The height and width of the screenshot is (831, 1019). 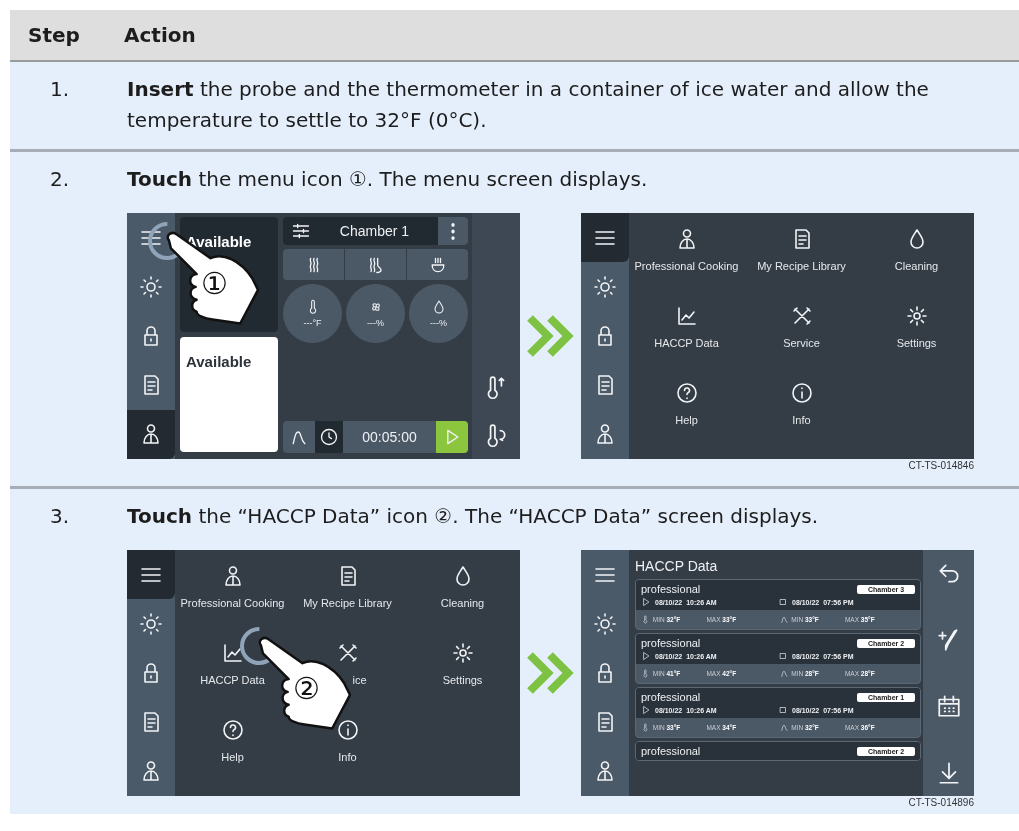 I want to click on step-text: Touch the menu icon ①. The menu screen displays., so click(x=387, y=179).